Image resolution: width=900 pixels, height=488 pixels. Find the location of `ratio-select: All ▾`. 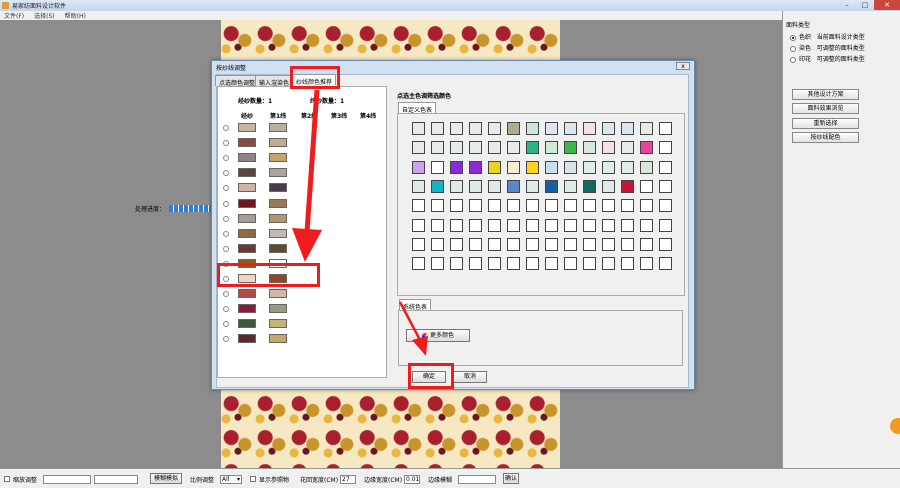

ratio-select: All ▾ is located at coordinates (231, 479).